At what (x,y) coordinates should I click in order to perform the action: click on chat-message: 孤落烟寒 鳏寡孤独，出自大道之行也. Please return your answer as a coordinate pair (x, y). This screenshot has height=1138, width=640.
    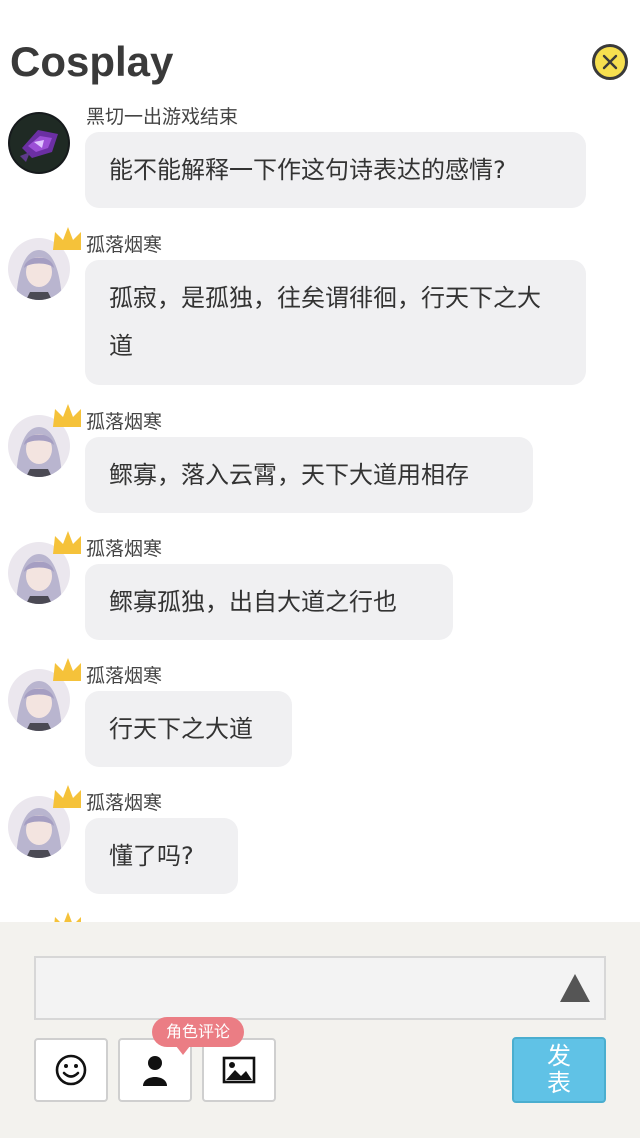
    Looking at the image, I should click on (320, 586).